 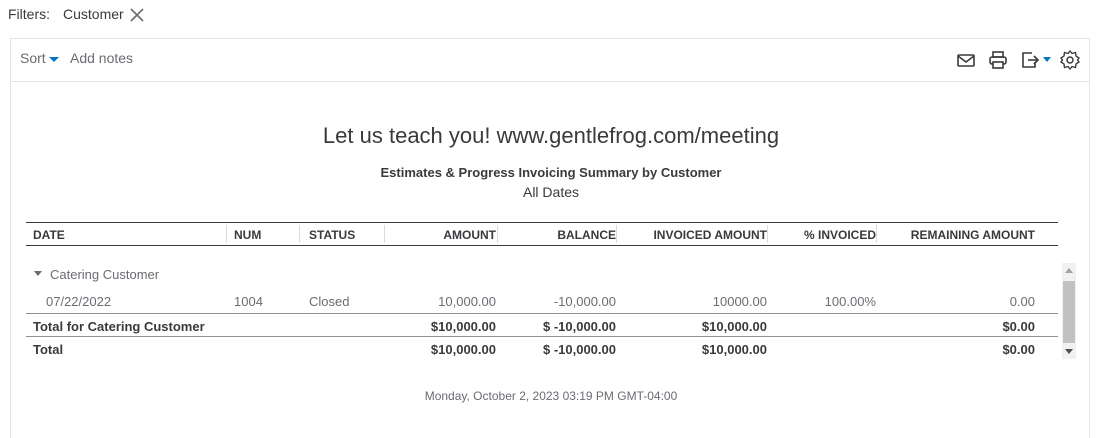 What do you see at coordinates (137, 15) in the screenshot?
I see `close-icon` at bounding box center [137, 15].